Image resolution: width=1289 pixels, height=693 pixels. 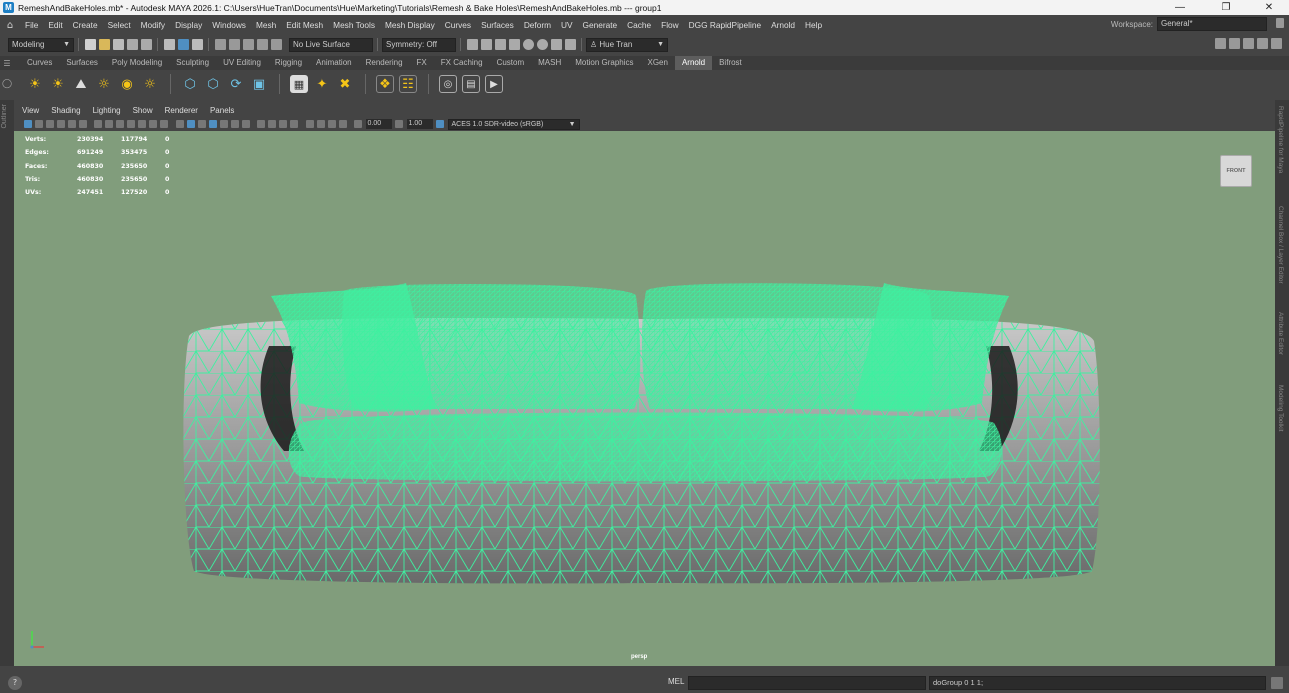 I want to click on select-by-hierarchy-icon, so click(x=169, y=44).